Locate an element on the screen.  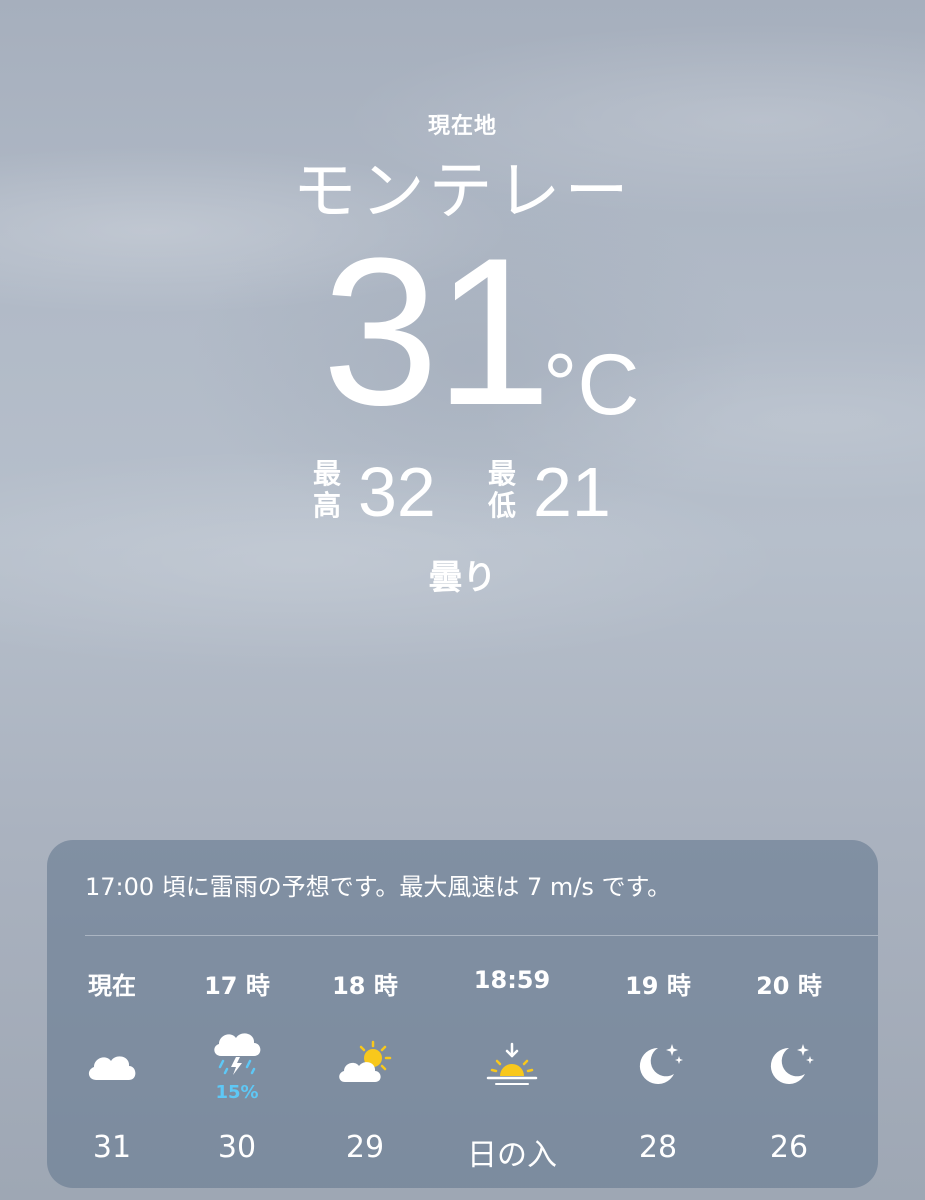
hour-temp: 31 is located at coordinates (112, 1147).